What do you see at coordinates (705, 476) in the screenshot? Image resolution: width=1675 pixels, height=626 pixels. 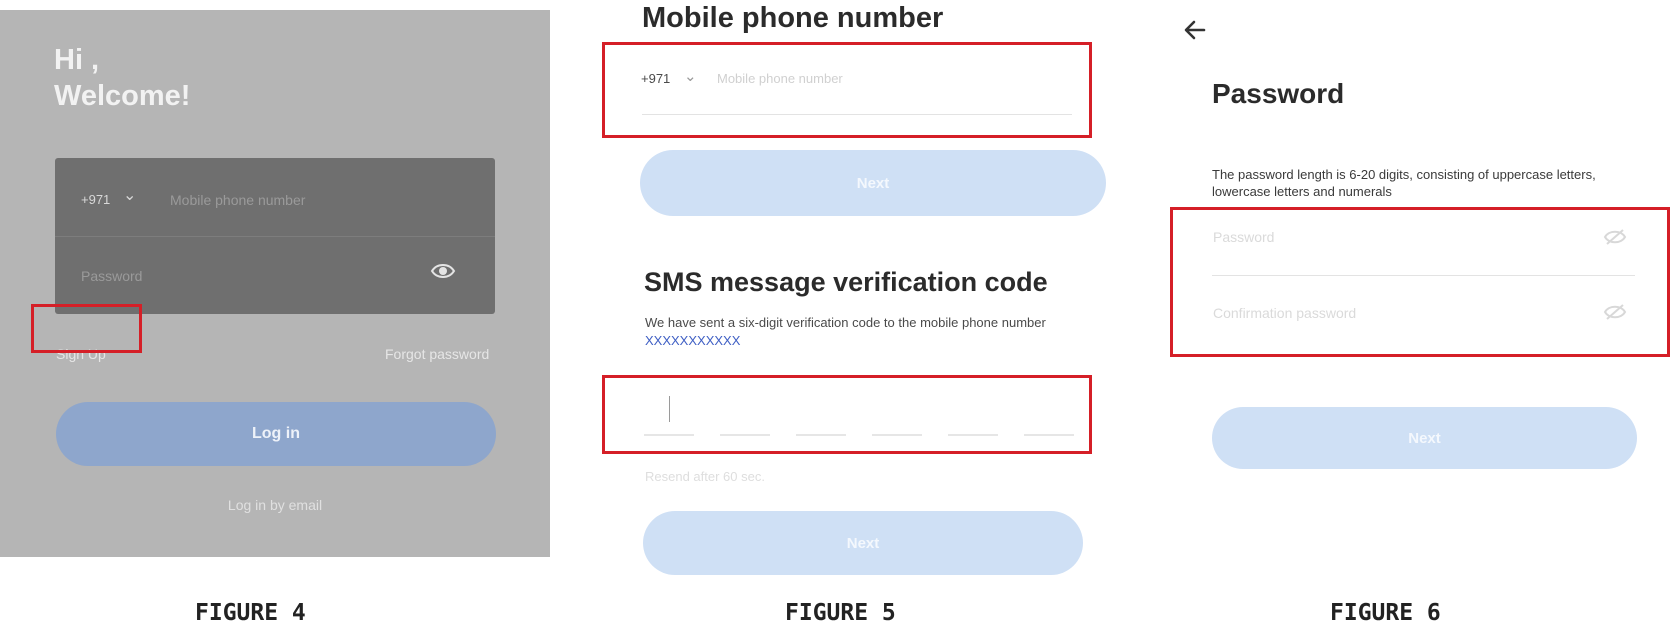 I see `resend-countdown: Resend after 60 sec.` at bounding box center [705, 476].